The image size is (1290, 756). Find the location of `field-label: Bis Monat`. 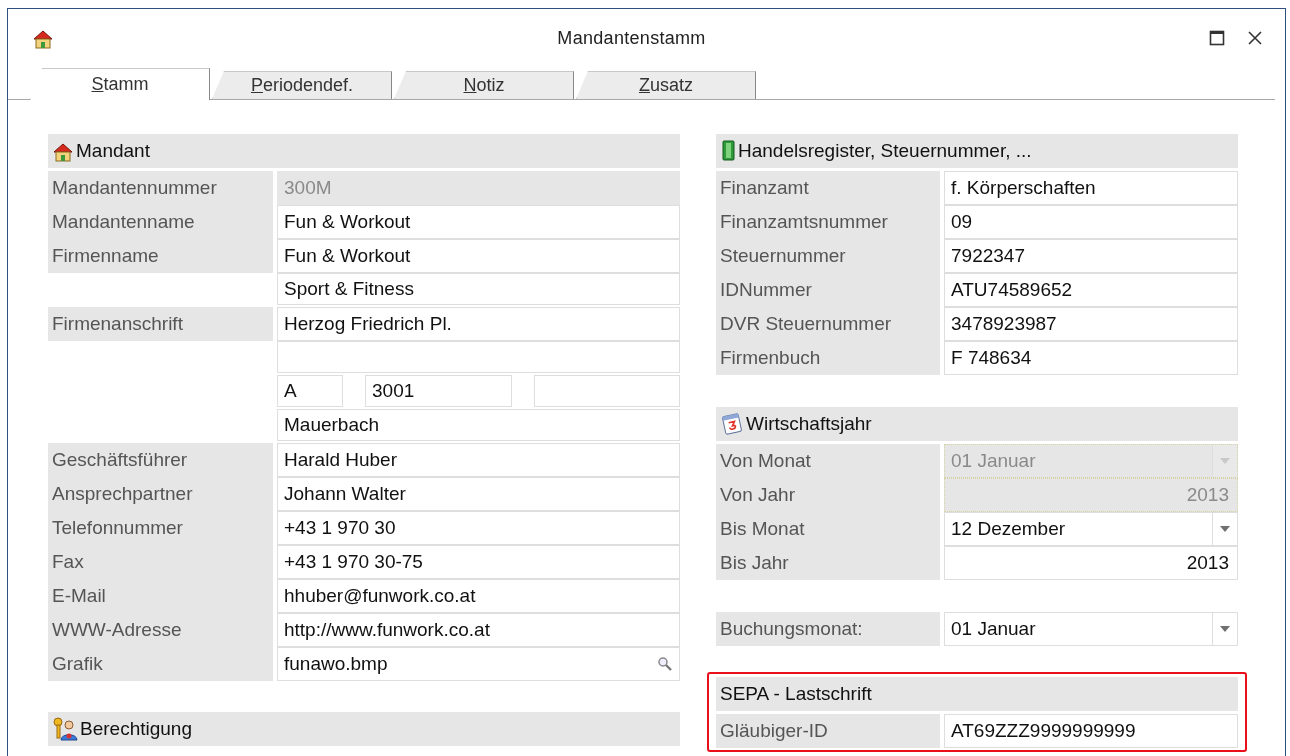

field-label: Bis Monat is located at coordinates (828, 529).